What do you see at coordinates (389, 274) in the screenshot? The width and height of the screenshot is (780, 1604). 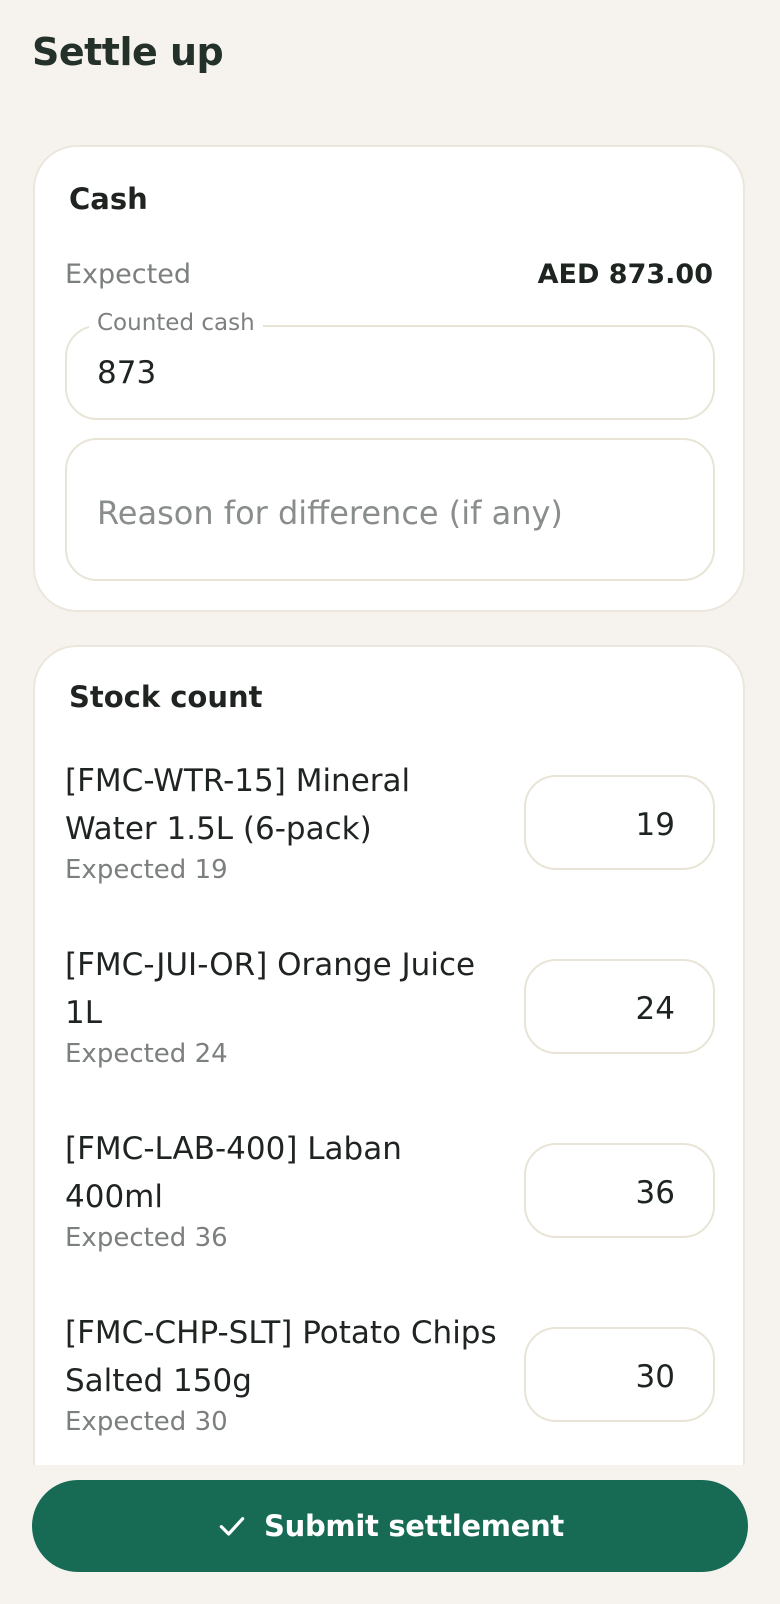 I see `expected-cash-row: Expected AED 873.00` at bounding box center [389, 274].